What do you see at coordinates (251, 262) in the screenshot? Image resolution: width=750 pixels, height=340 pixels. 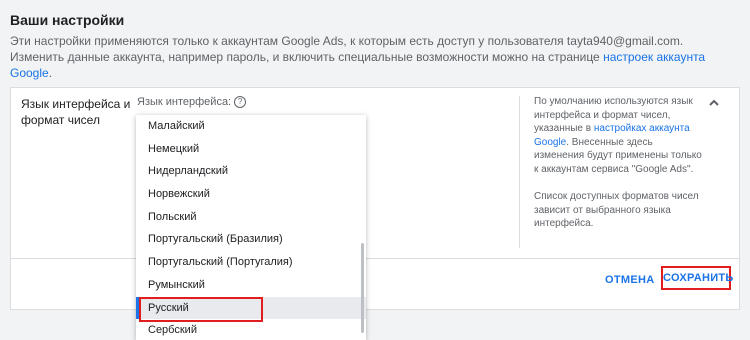 I see `language-option: Португальский (Португалия)` at bounding box center [251, 262].